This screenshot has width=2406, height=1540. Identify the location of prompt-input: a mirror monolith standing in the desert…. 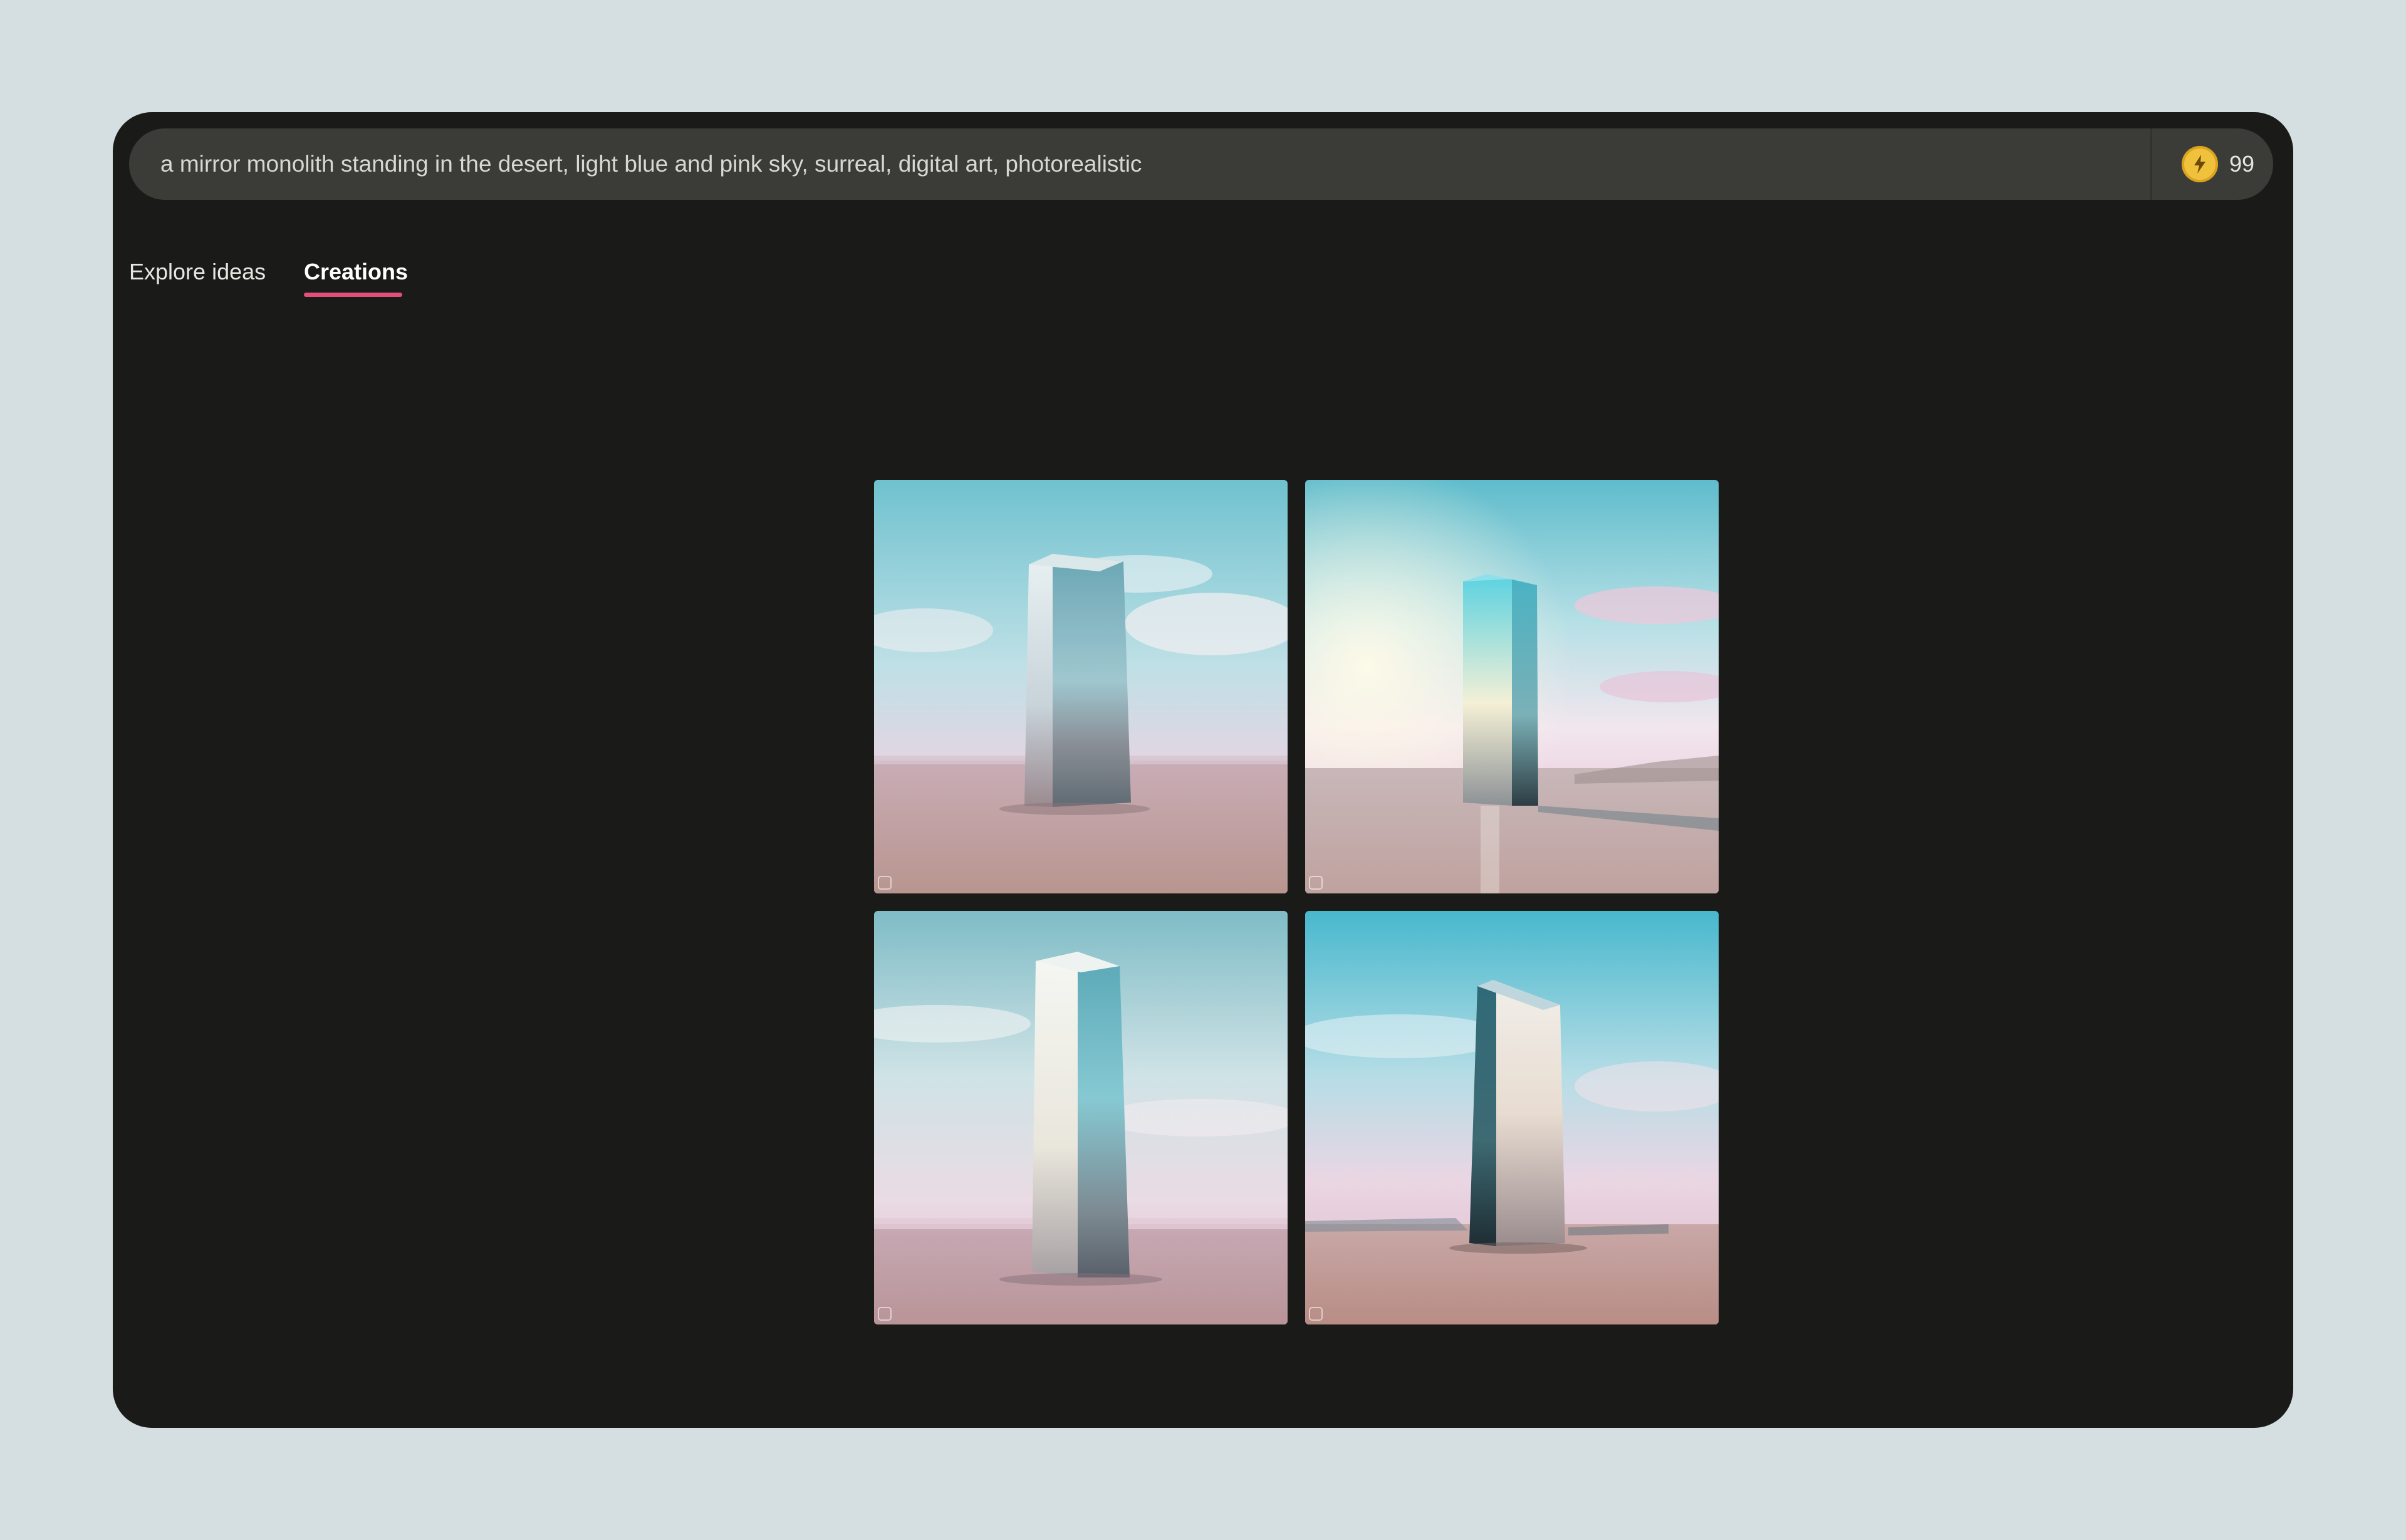
(651, 164).